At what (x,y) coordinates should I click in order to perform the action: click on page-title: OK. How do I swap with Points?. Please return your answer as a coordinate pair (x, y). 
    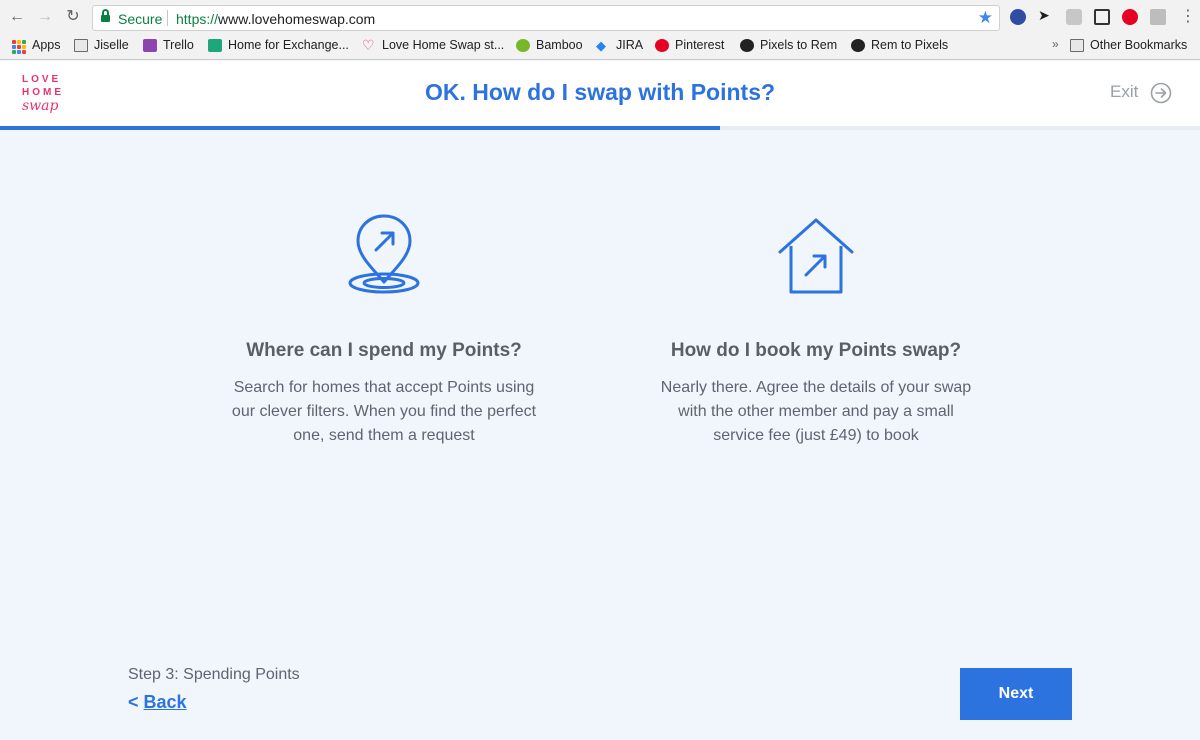
    Looking at the image, I should click on (600, 92).